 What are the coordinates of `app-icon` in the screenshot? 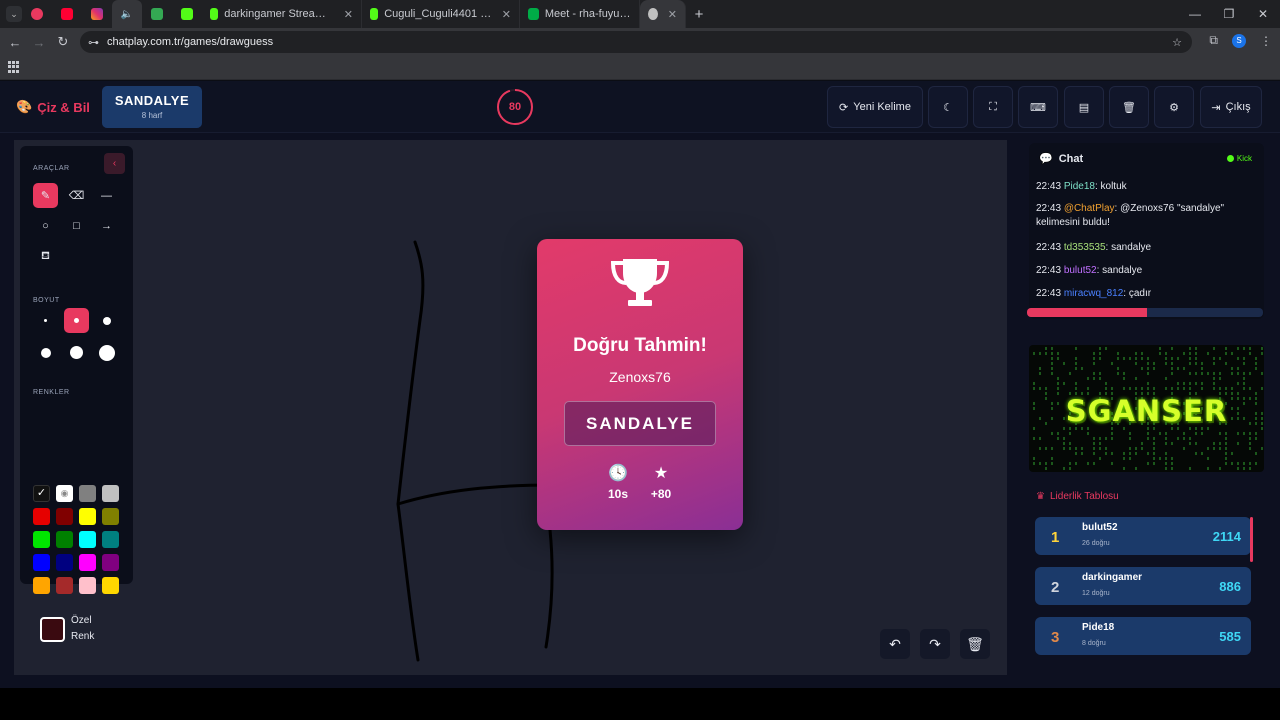 It's located at (37, 14).